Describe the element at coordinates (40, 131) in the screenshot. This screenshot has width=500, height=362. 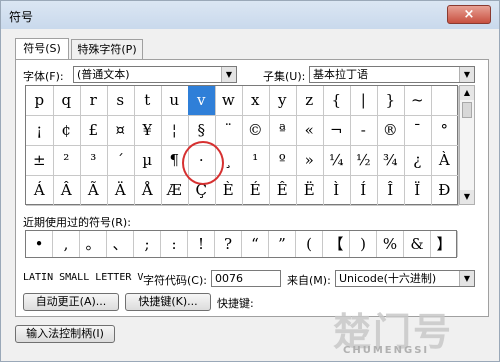
I see `symbol-cell: ¡` at that location.